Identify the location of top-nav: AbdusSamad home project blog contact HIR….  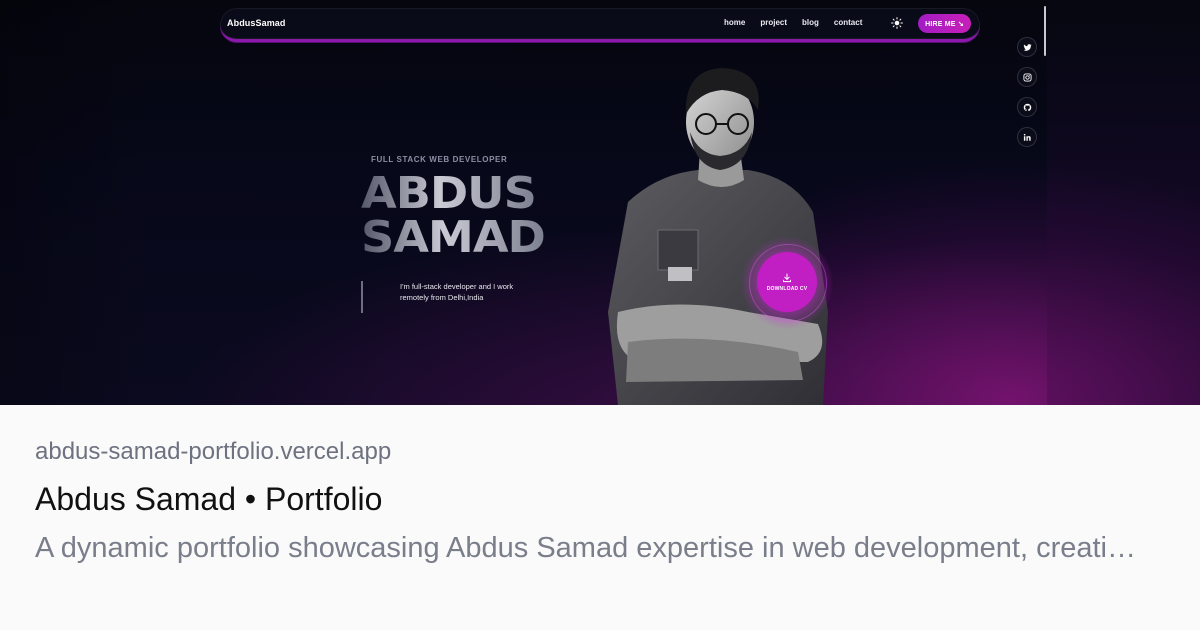
(600, 25).